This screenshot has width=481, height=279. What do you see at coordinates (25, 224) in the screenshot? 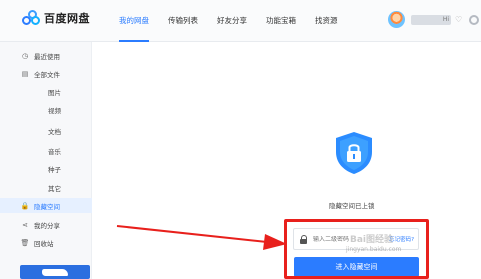
I see `share-icon: ⋖` at bounding box center [25, 224].